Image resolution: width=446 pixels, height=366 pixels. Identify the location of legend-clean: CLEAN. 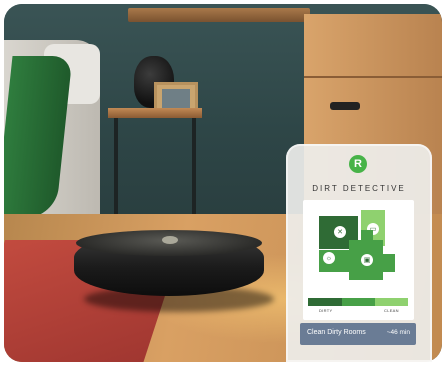
(391, 310).